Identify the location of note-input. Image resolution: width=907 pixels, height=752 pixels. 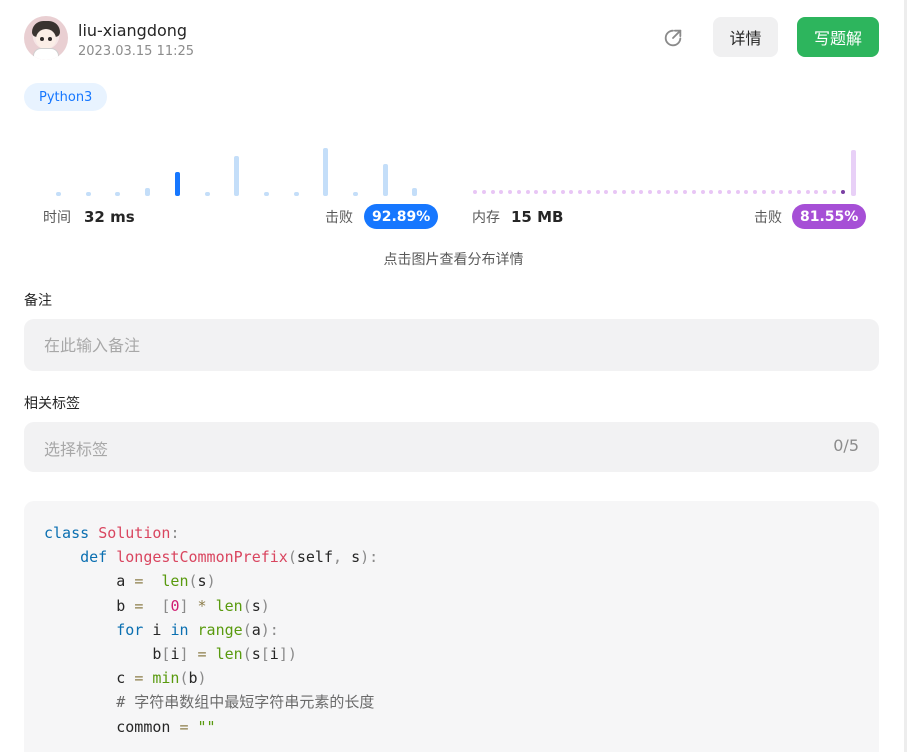
(451, 345).